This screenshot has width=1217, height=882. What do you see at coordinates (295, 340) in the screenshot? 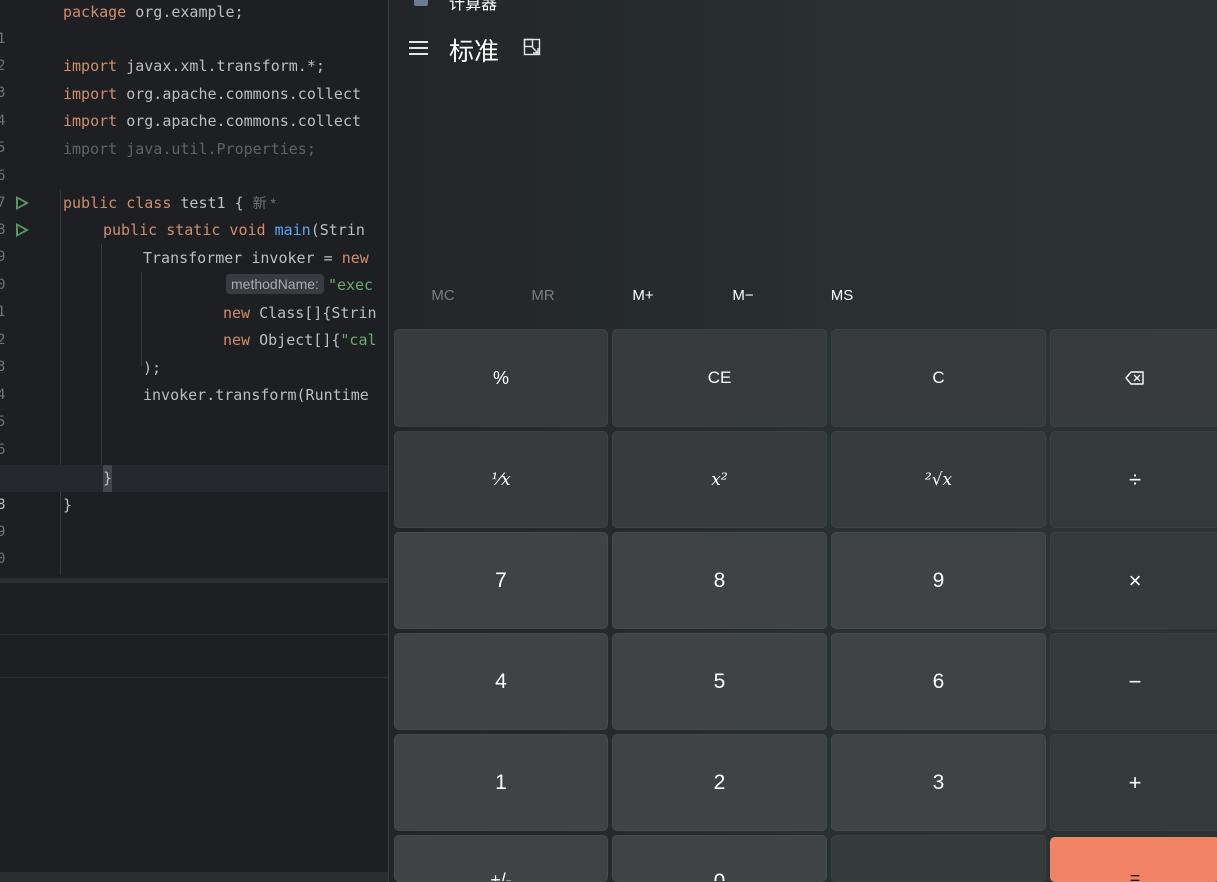
I see `code-text: Object[]{` at bounding box center [295, 340].